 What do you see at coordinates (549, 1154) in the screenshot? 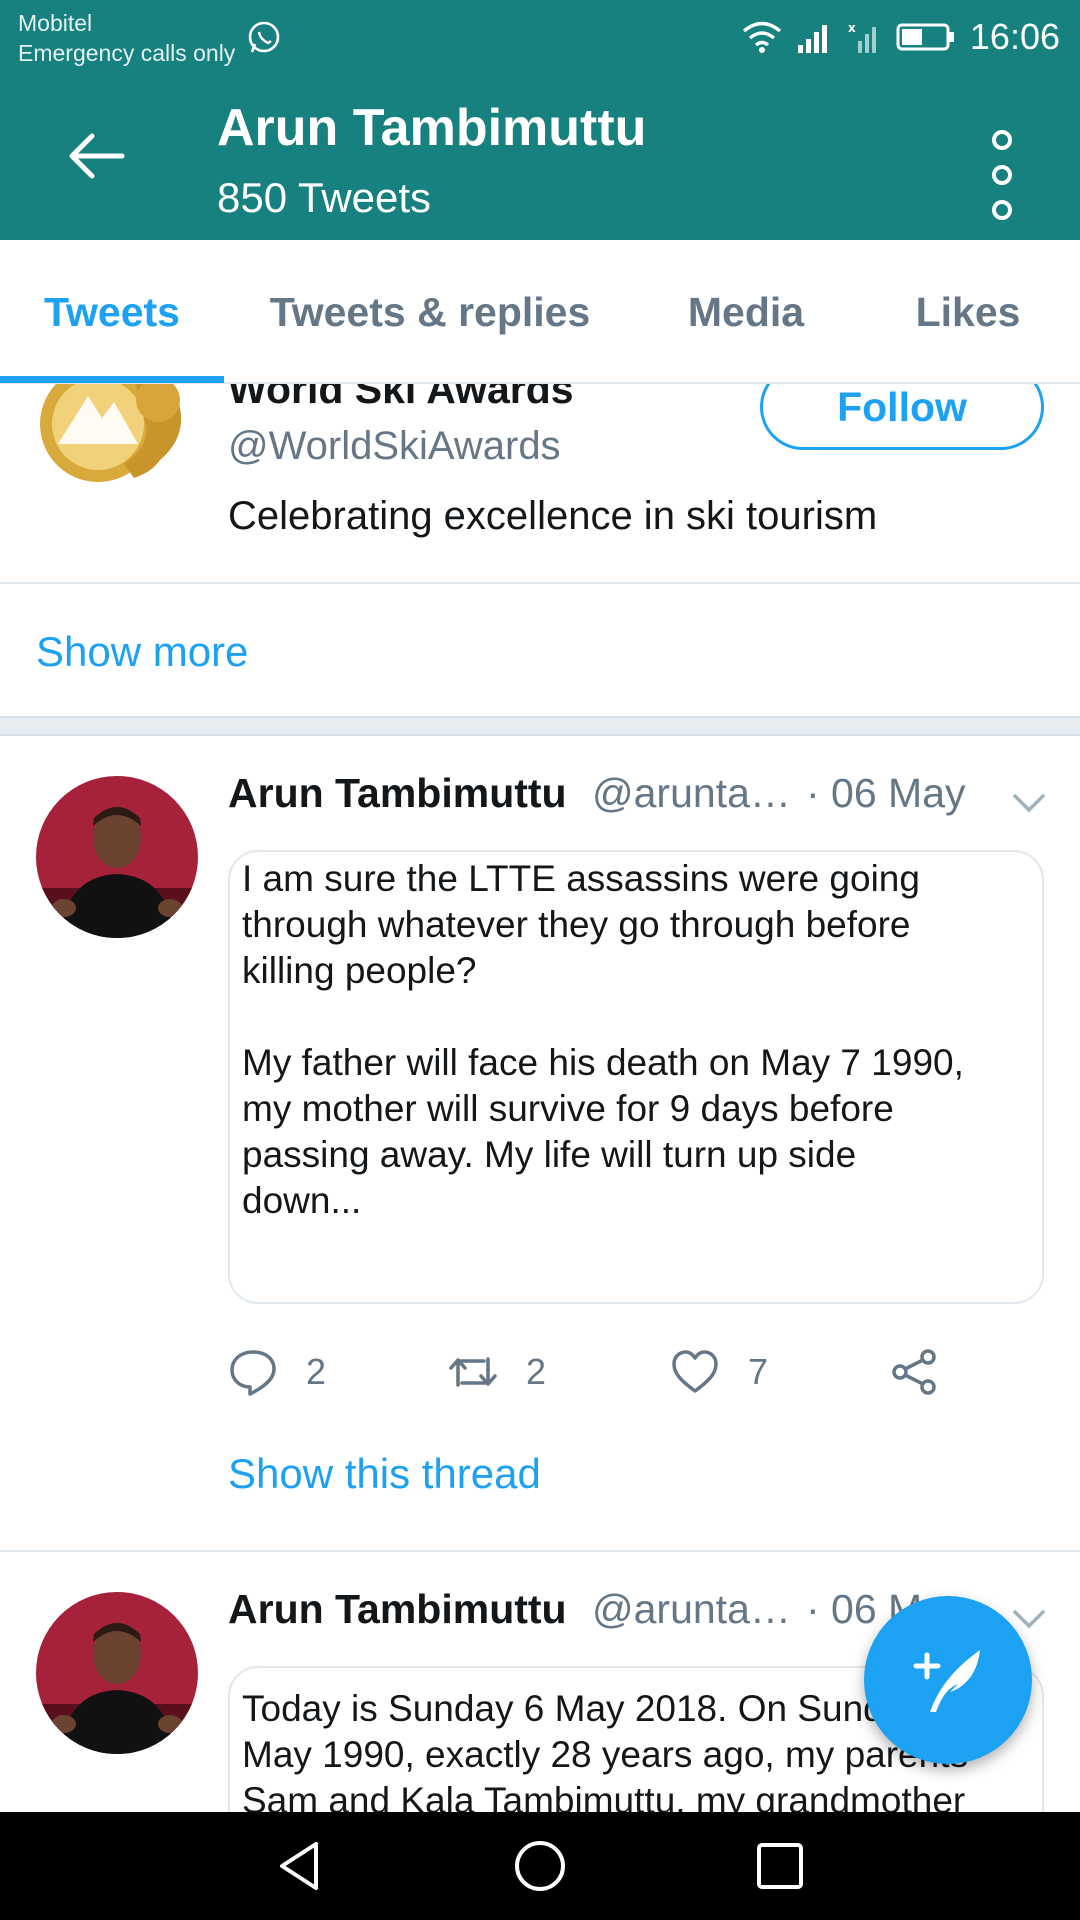
I see `tweet-text-line: passing away. My life will turn up side` at bounding box center [549, 1154].